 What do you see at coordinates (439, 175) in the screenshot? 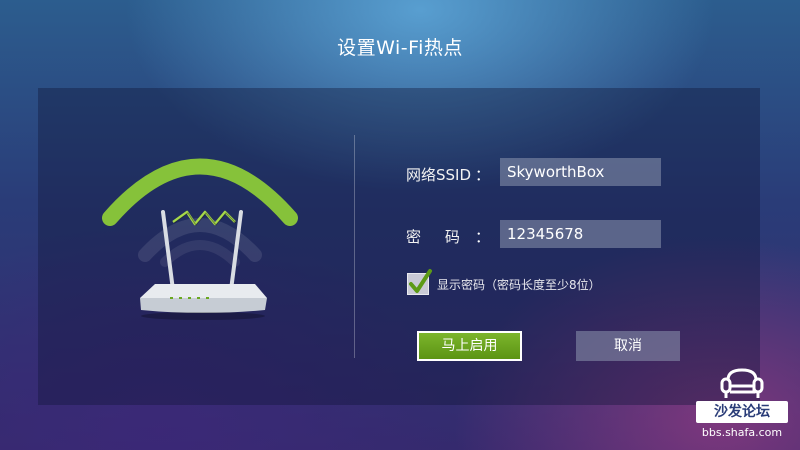
I see `ssid-label: 网络SSID` at bounding box center [439, 175].